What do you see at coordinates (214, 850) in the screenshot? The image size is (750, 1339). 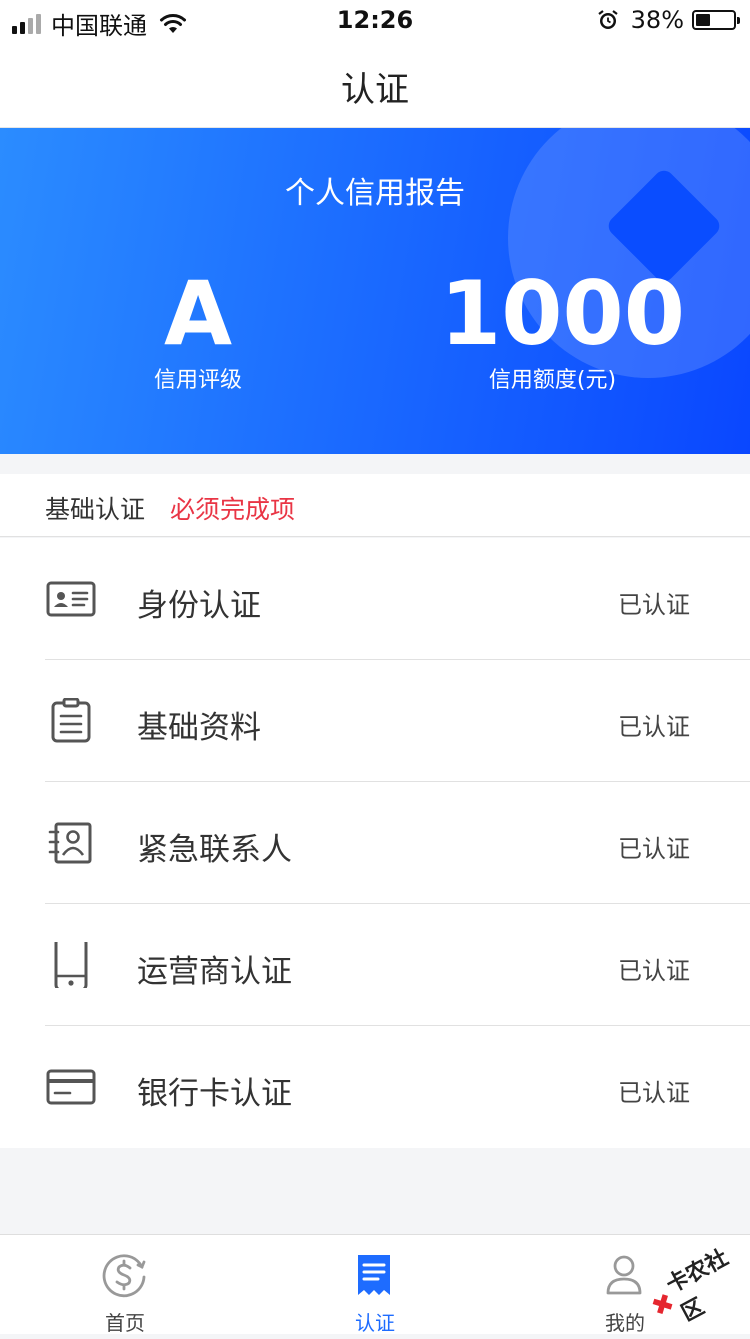 I see `item-label: 紧急联系人` at bounding box center [214, 850].